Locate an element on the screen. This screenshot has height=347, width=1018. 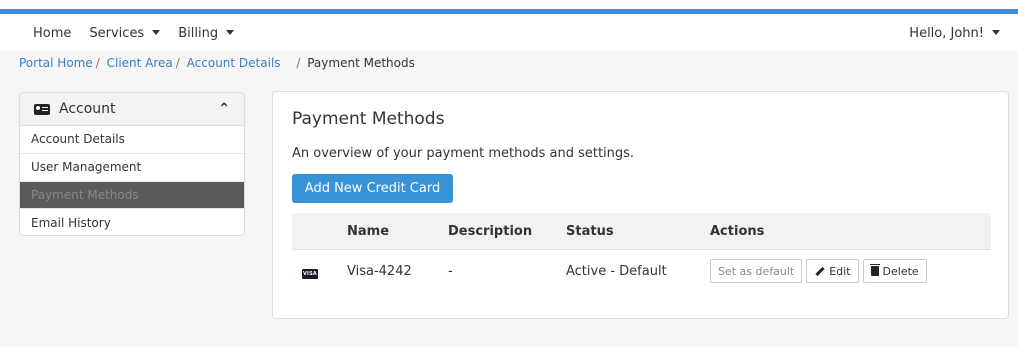
sidebar-header: Account ⌃ is located at coordinates (132, 109).